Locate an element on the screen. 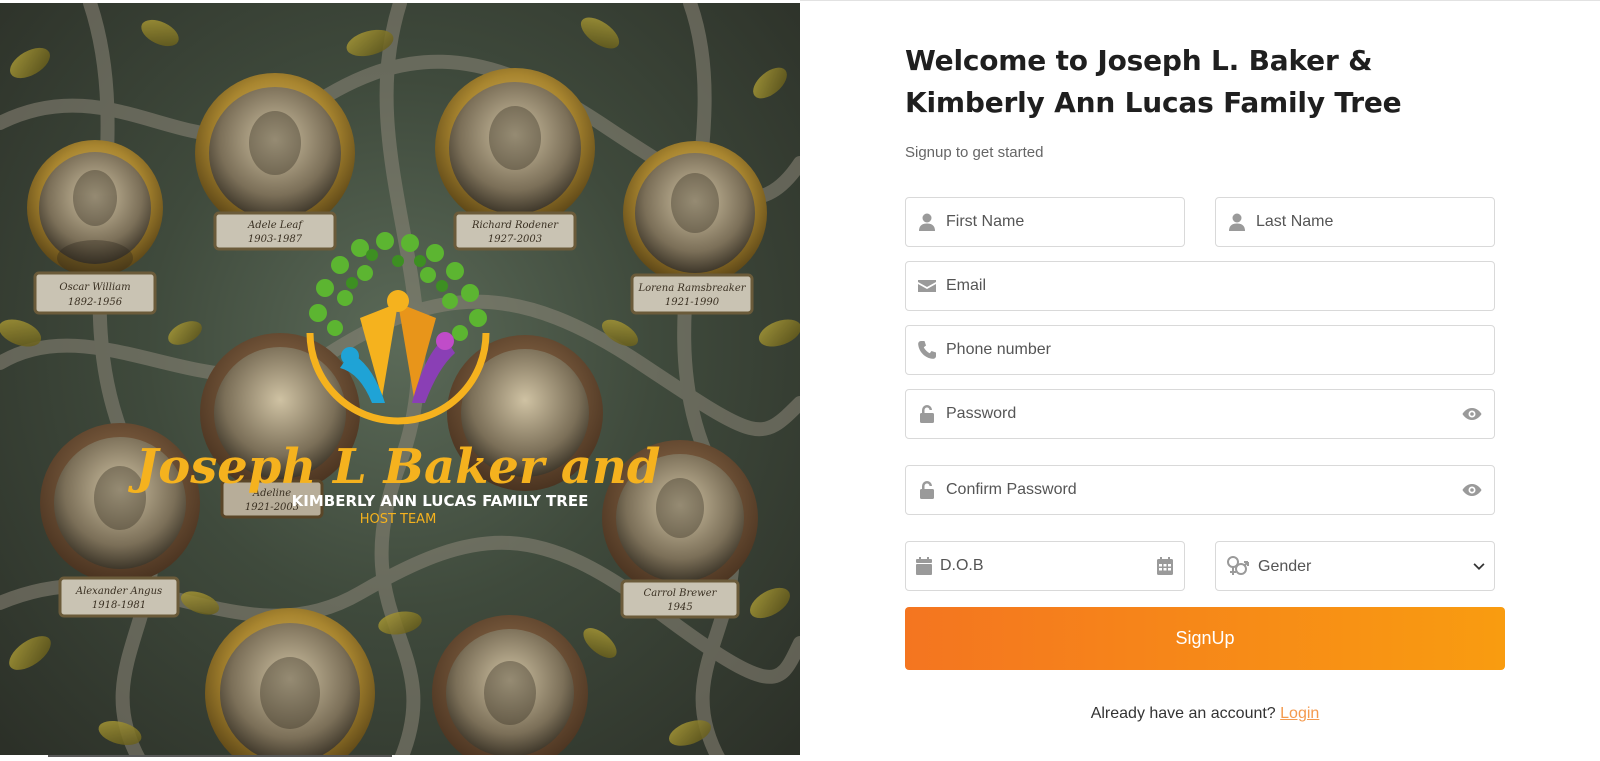 This screenshot has height=761, width=1600. gender-field: Gender is located at coordinates (1355, 566).